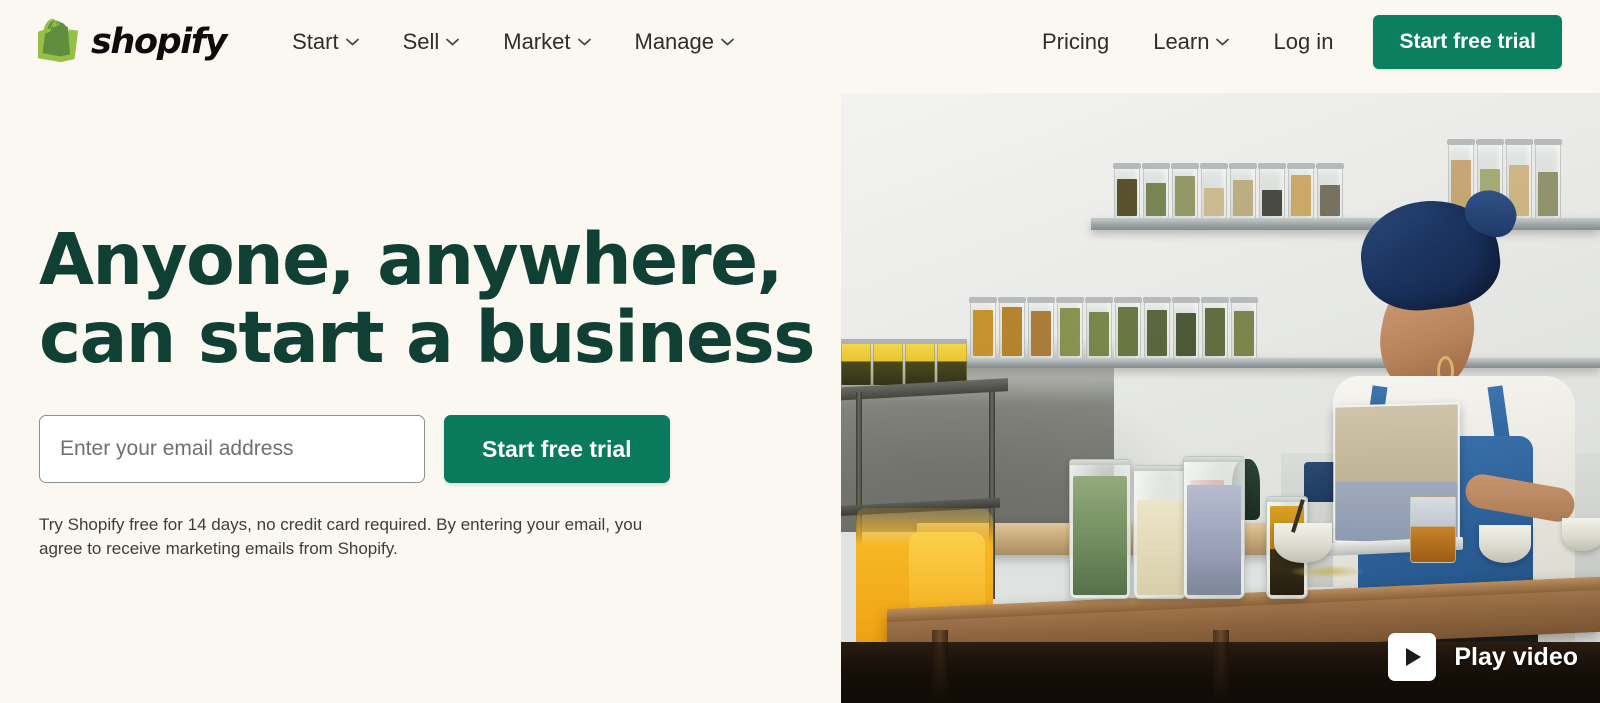 This screenshot has height=703, width=1600. I want to click on shopify-wordmark: shopify, so click(159, 41).